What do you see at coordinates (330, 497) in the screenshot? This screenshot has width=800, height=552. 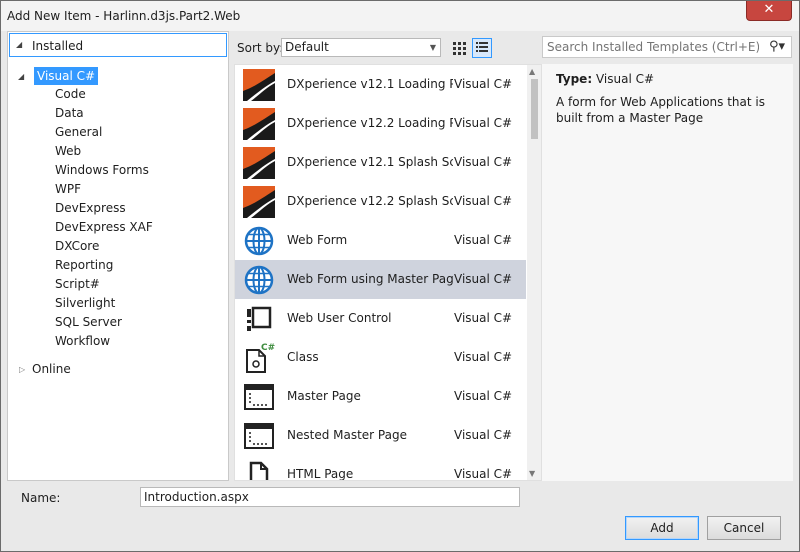 I see `name-input` at bounding box center [330, 497].